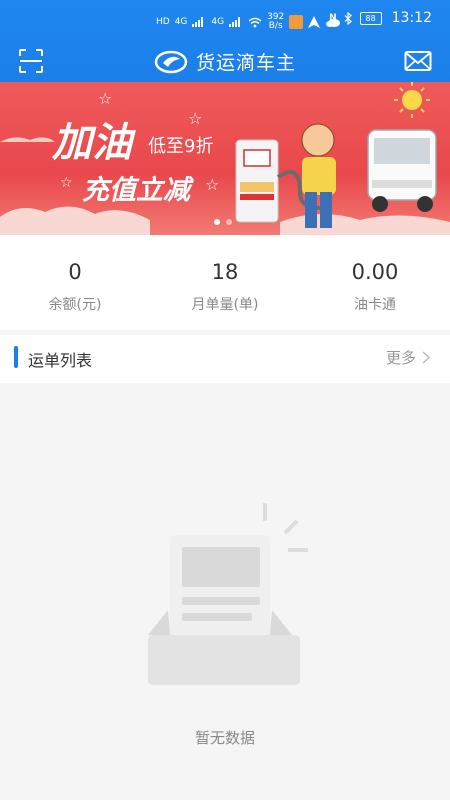  What do you see at coordinates (296, 22) in the screenshot?
I see `app-notification-icon` at bounding box center [296, 22].